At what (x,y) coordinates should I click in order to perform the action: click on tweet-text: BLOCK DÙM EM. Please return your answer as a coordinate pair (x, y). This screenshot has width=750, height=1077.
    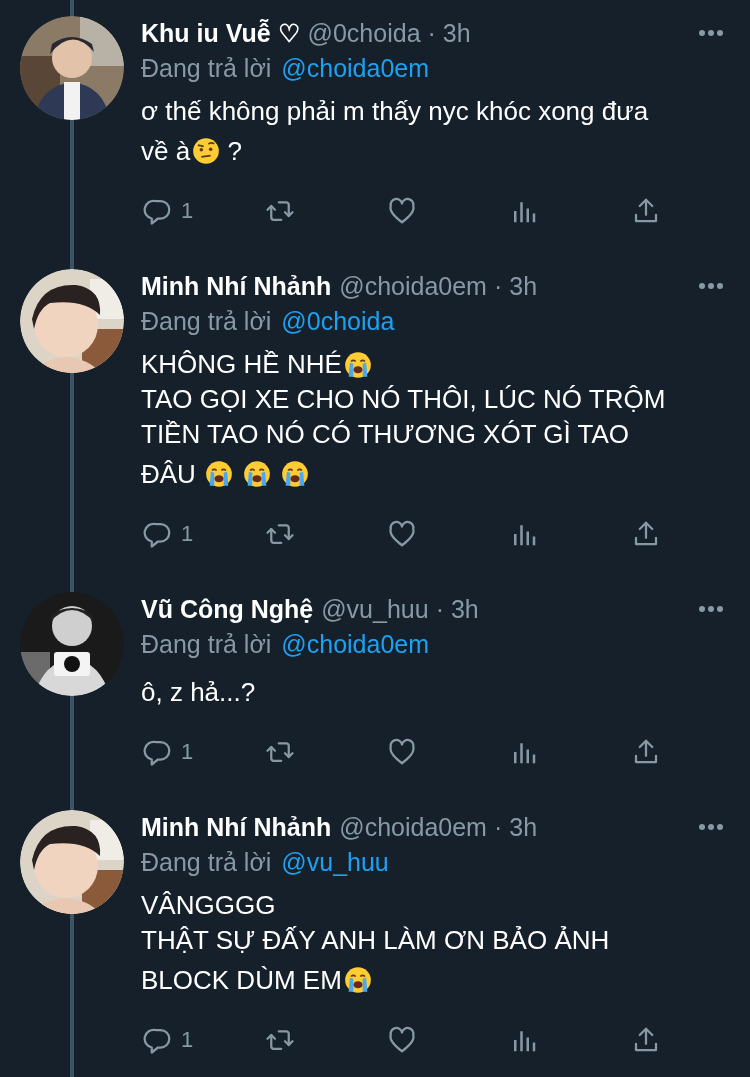
    Looking at the image, I should click on (241, 980).